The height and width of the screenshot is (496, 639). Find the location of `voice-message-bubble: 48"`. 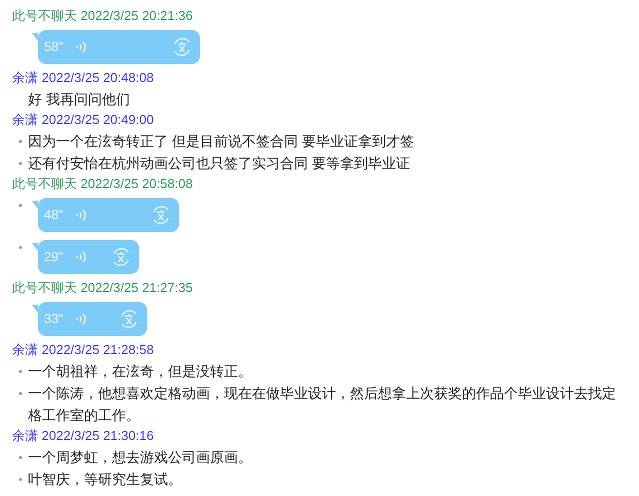

voice-message-bubble: 48" is located at coordinates (108, 215).